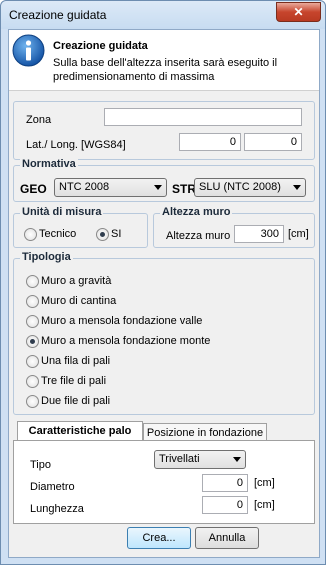  I want to click on tipologia-label-una-fila: Una fila di pali, so click(76, 361).